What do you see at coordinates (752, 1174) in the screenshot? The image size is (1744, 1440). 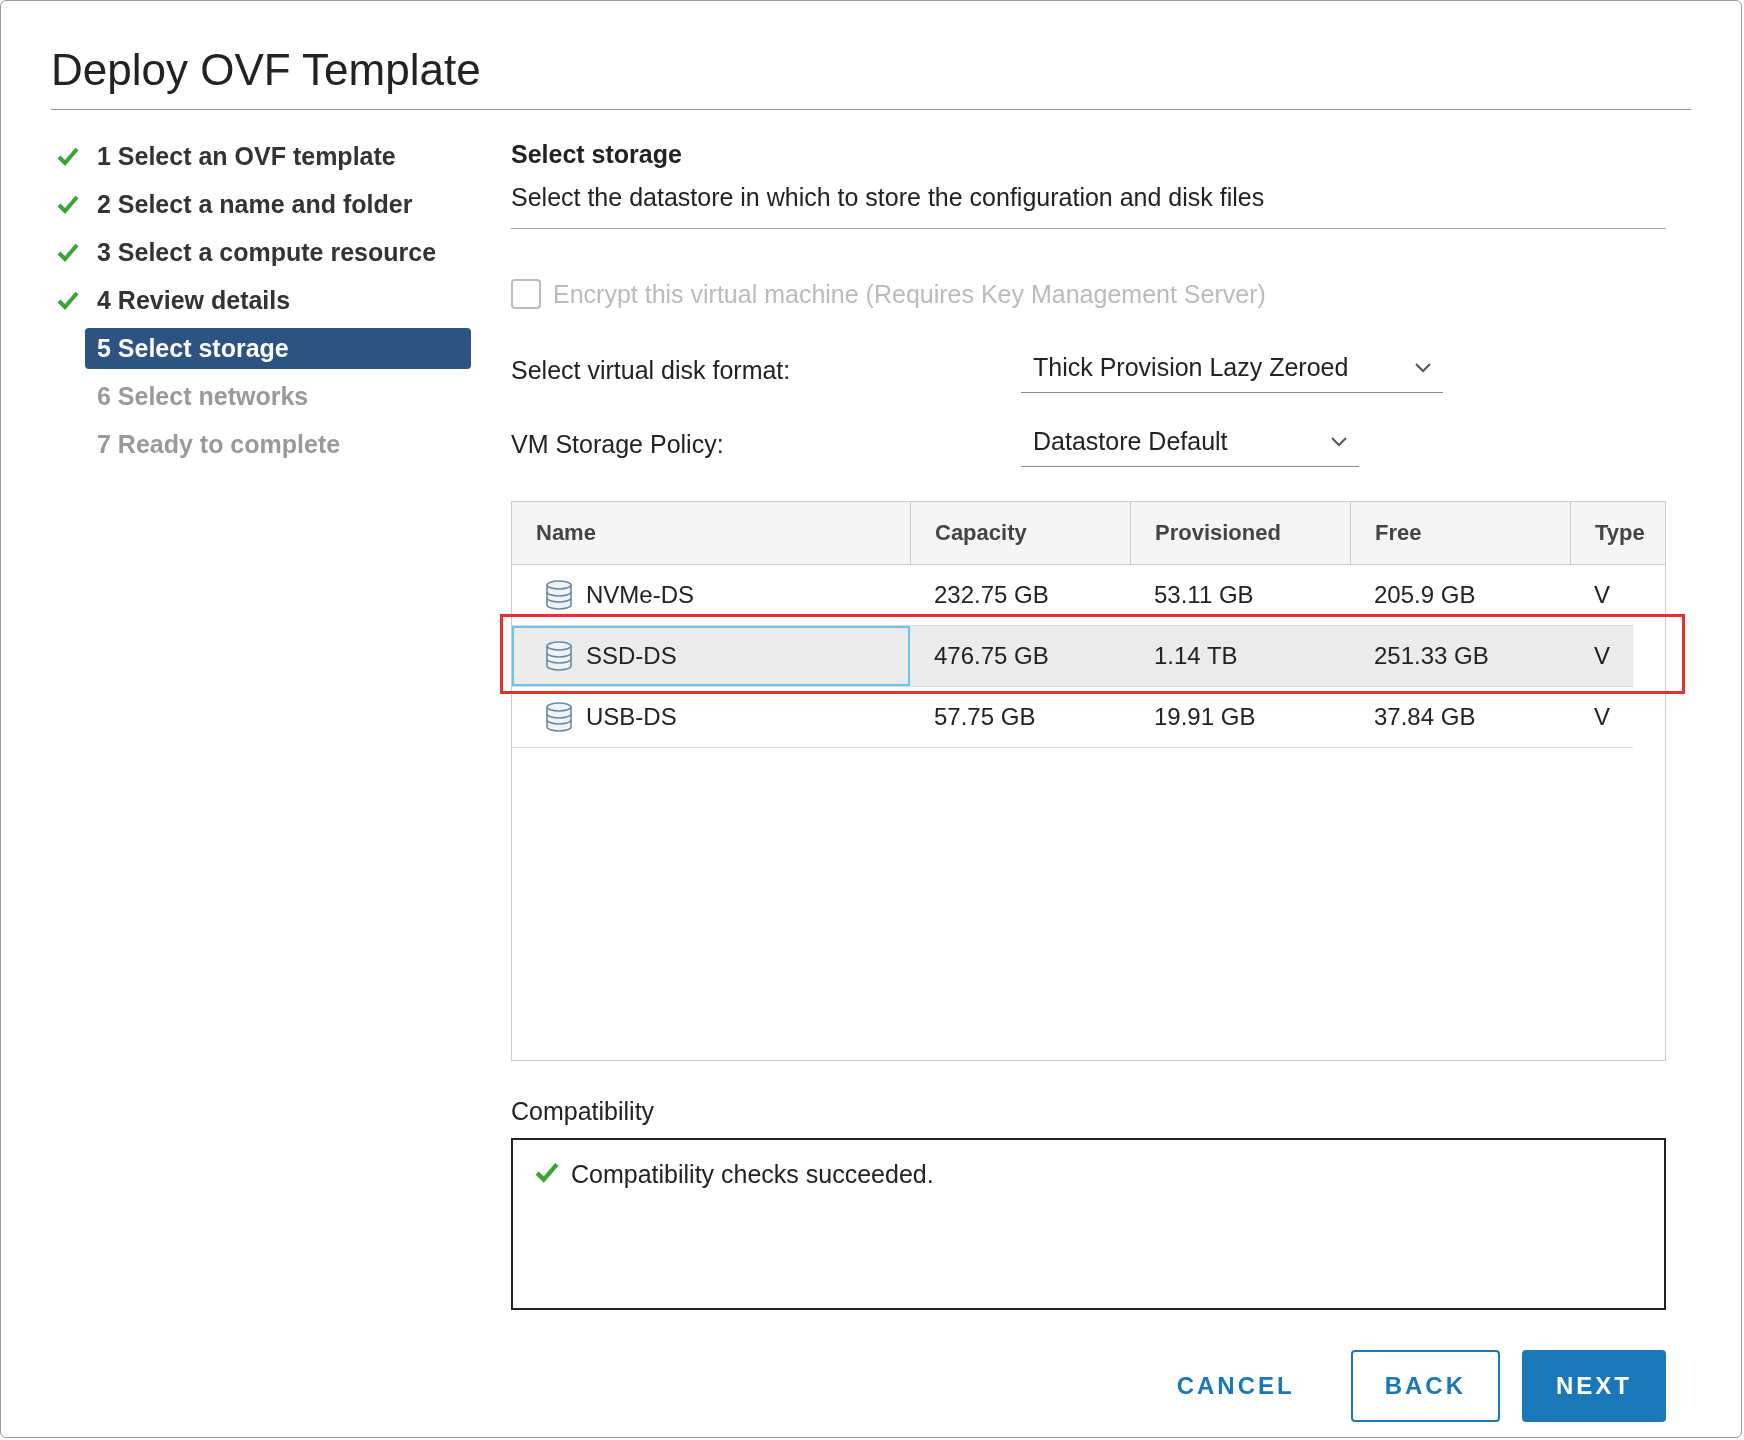 I see `compatibility-message: Compatibility checks succeeded.` at bounding box center [752, 1174].